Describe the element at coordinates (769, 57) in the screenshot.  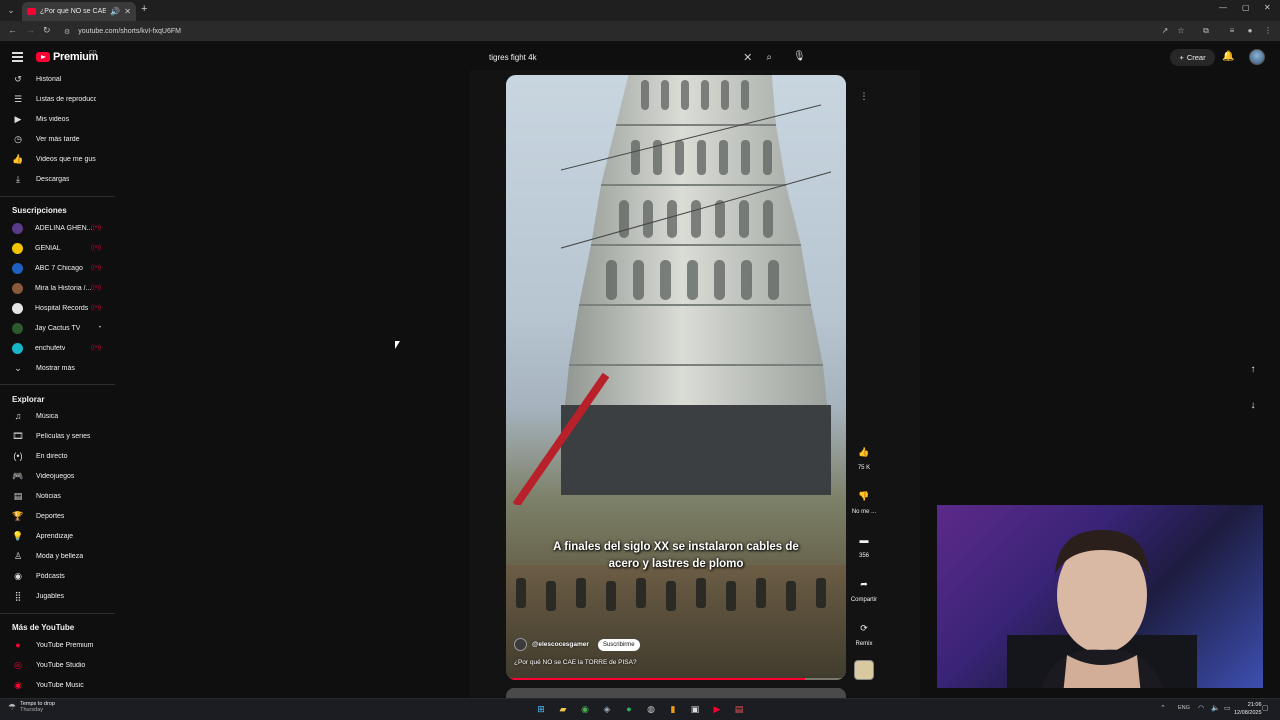
I see `search-icon: ⌕` at that location.